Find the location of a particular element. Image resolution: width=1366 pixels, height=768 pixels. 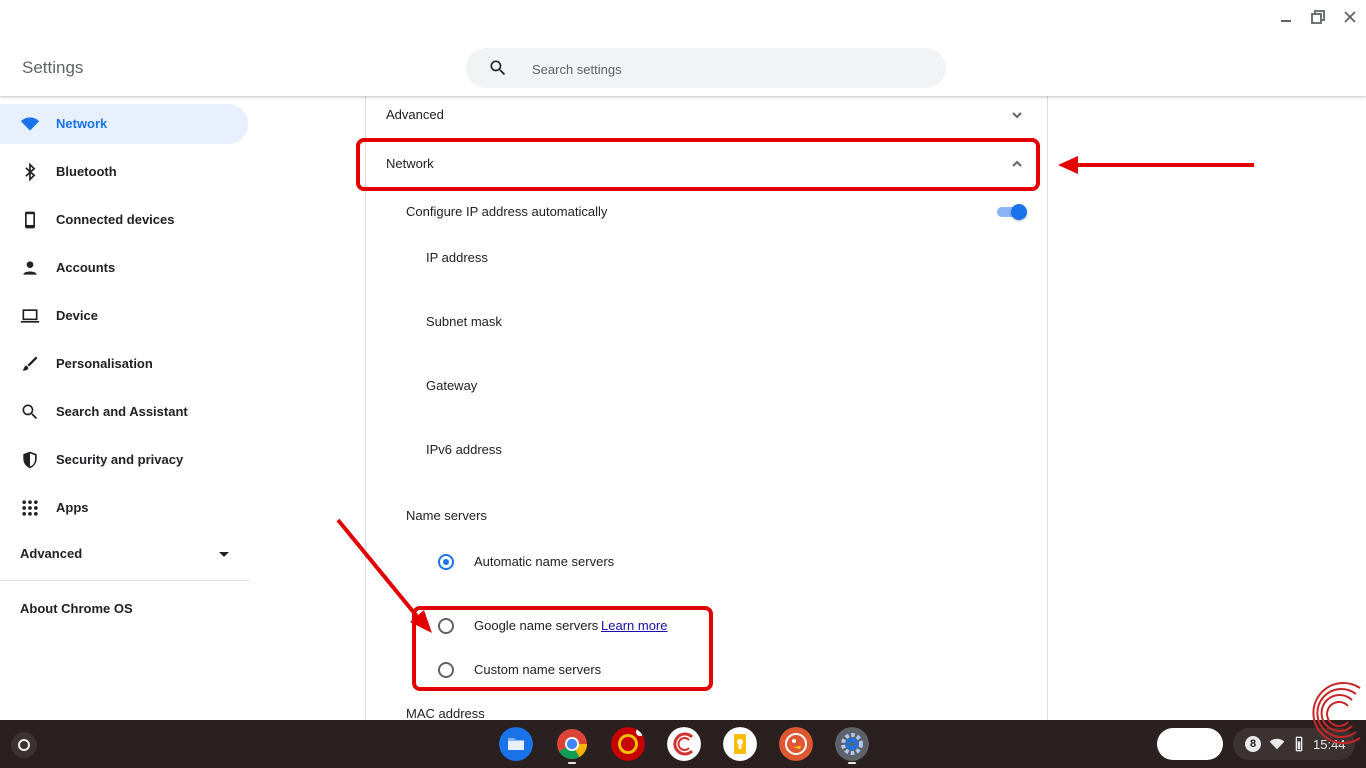

restore-icon is located at coordinates (1318, 17).